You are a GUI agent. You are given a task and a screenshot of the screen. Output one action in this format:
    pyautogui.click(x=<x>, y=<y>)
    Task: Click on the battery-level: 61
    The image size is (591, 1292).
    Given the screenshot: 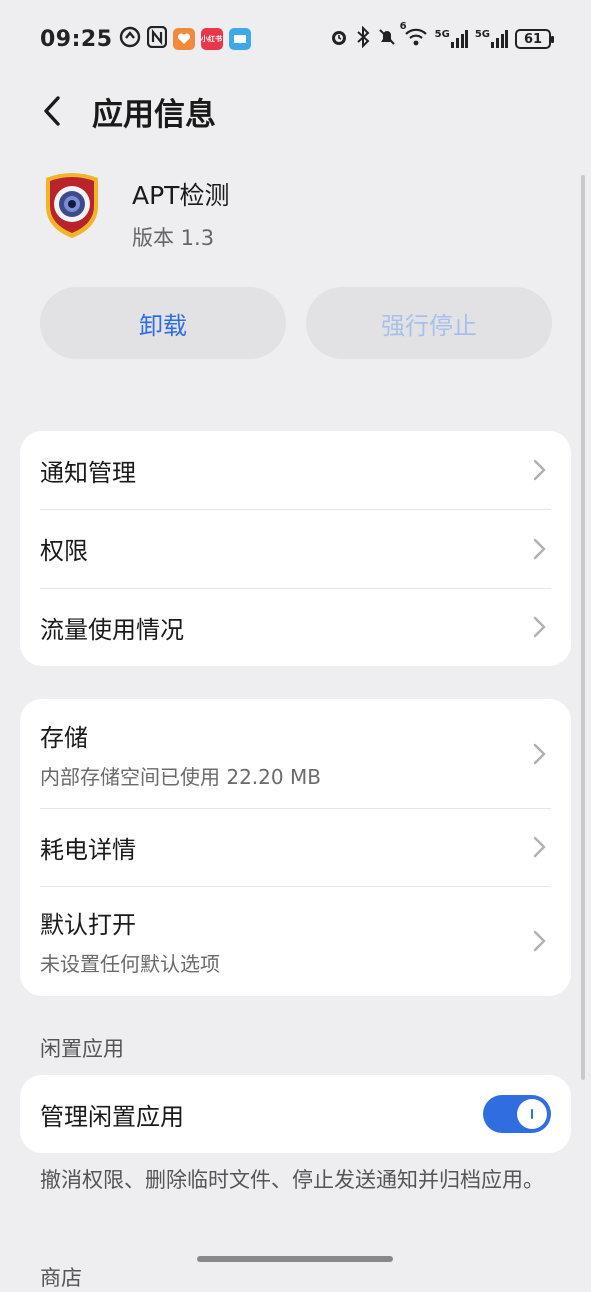 What is the action you would take?
    pyautogui.click(x=533, y=39)
    